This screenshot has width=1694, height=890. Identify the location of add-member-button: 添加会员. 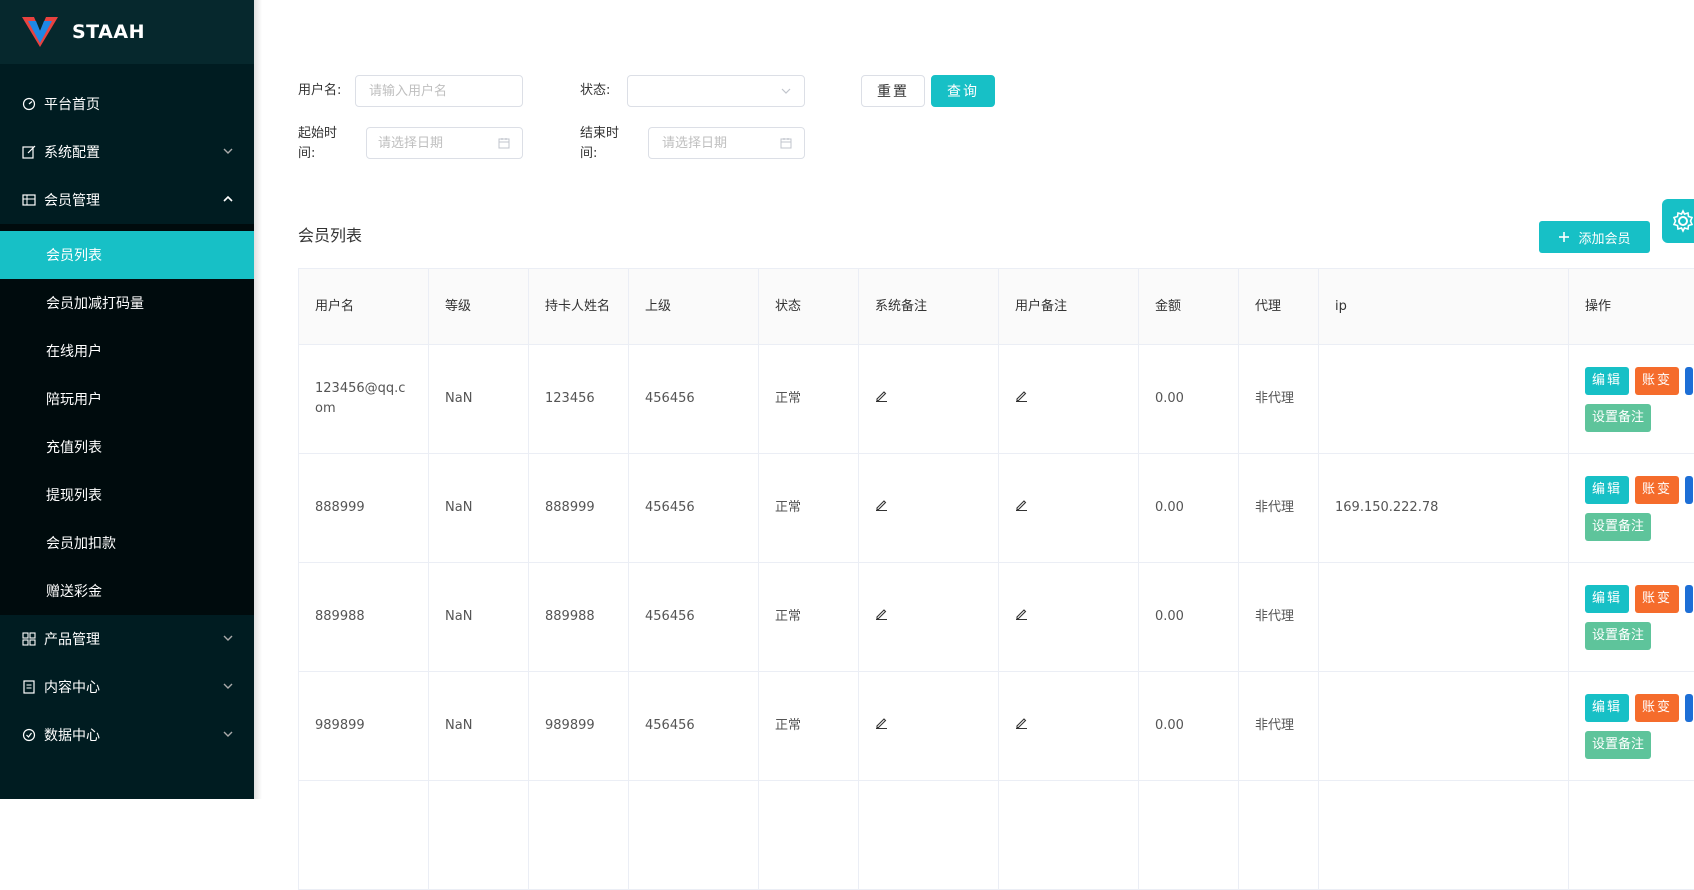
(1594, 237).